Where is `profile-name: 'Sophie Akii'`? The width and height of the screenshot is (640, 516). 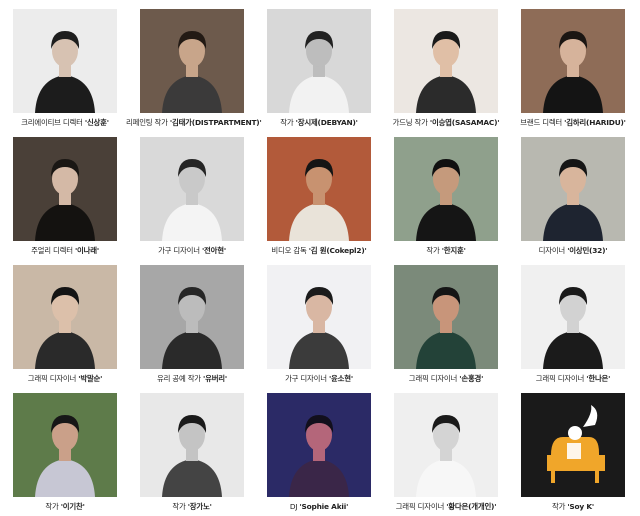 profile-name: 'Sophie Akii' is located at coordinates (324, 506).